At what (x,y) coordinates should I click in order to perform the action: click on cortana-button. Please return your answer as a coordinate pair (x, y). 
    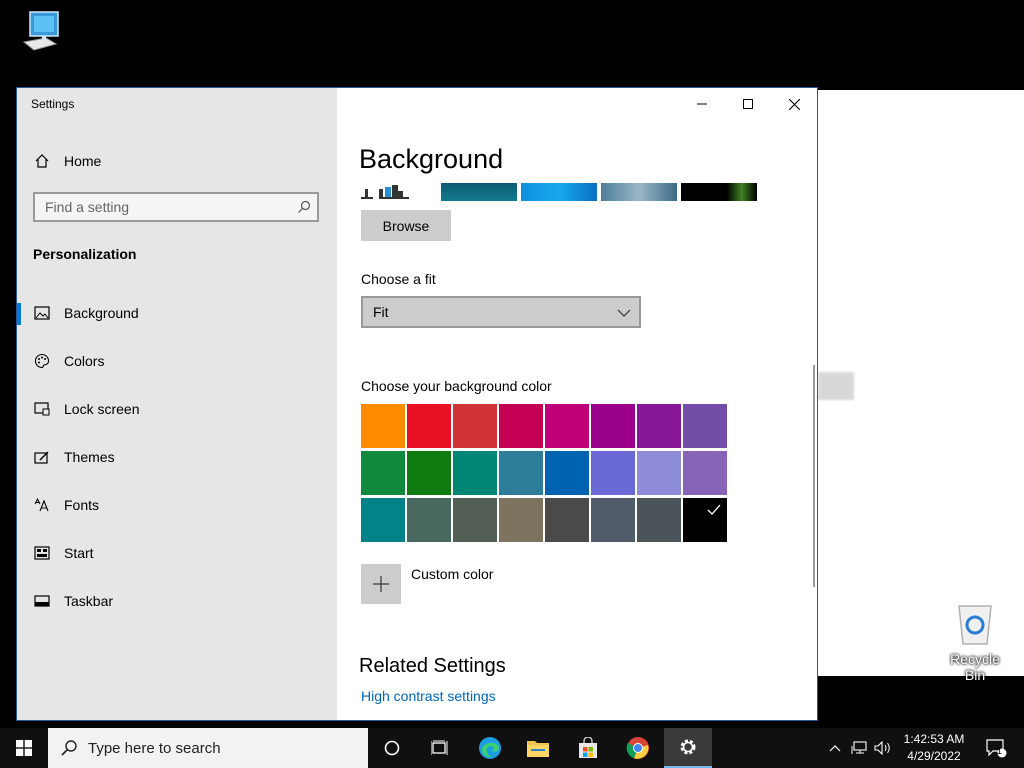
    Looking at the image, I should click on (392, 748).